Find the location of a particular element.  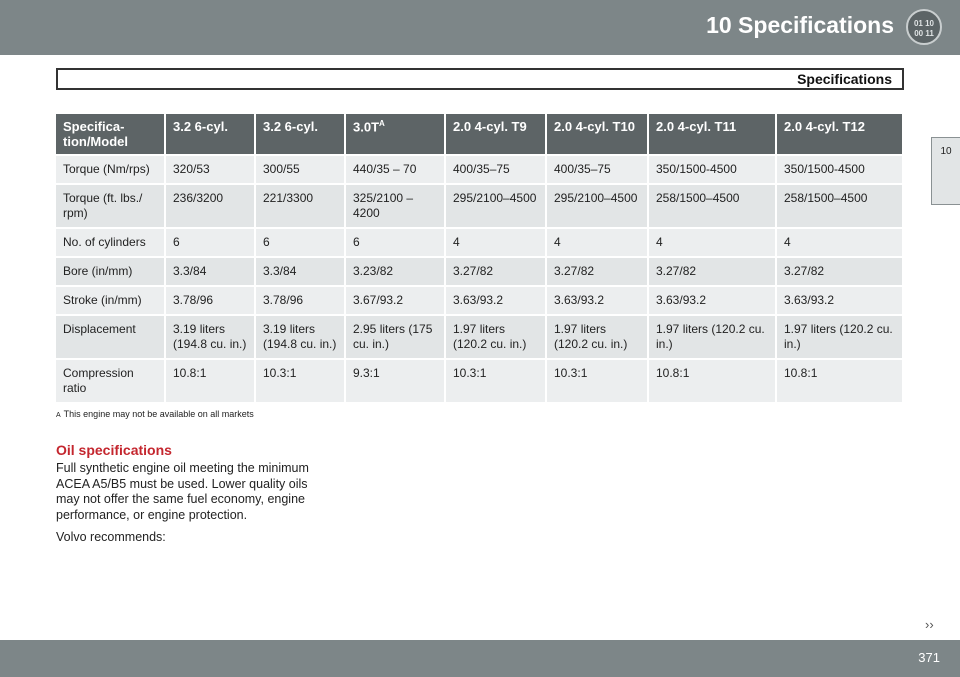

section-title: Specifications is located at coordinates (844, 79).